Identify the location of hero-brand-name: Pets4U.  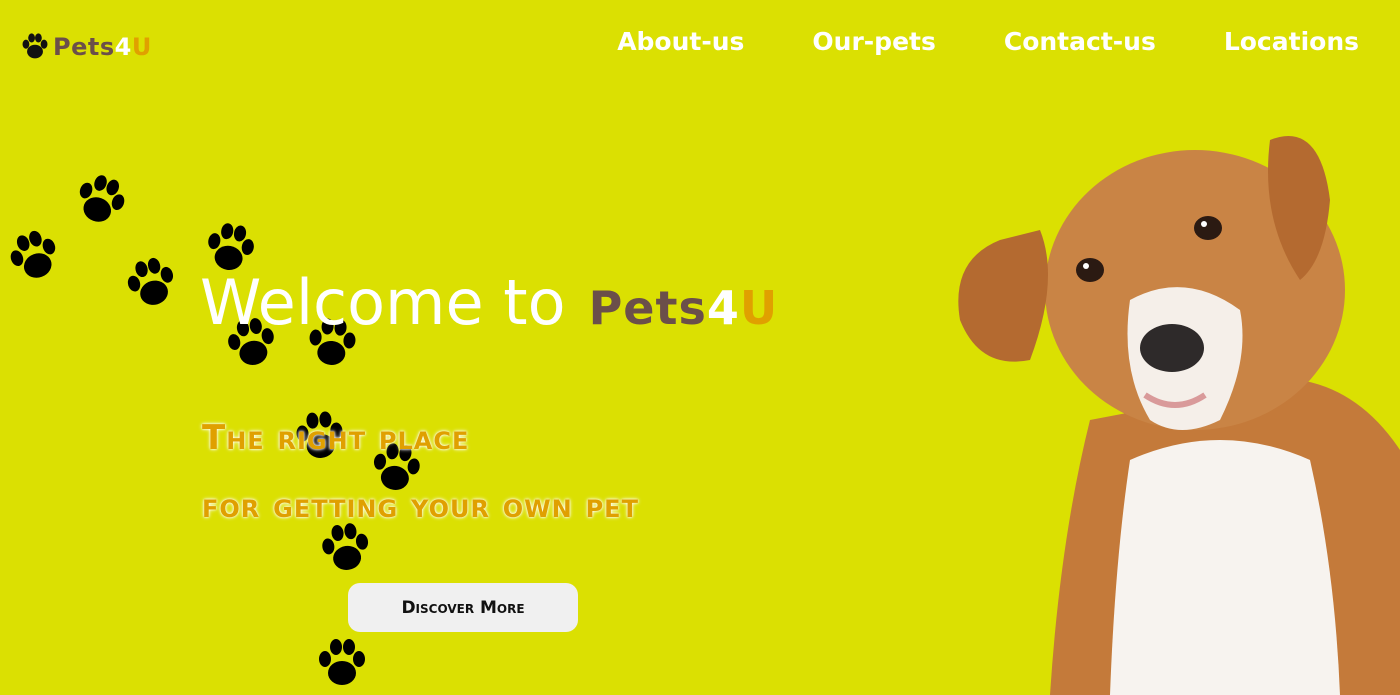
(675, 308).